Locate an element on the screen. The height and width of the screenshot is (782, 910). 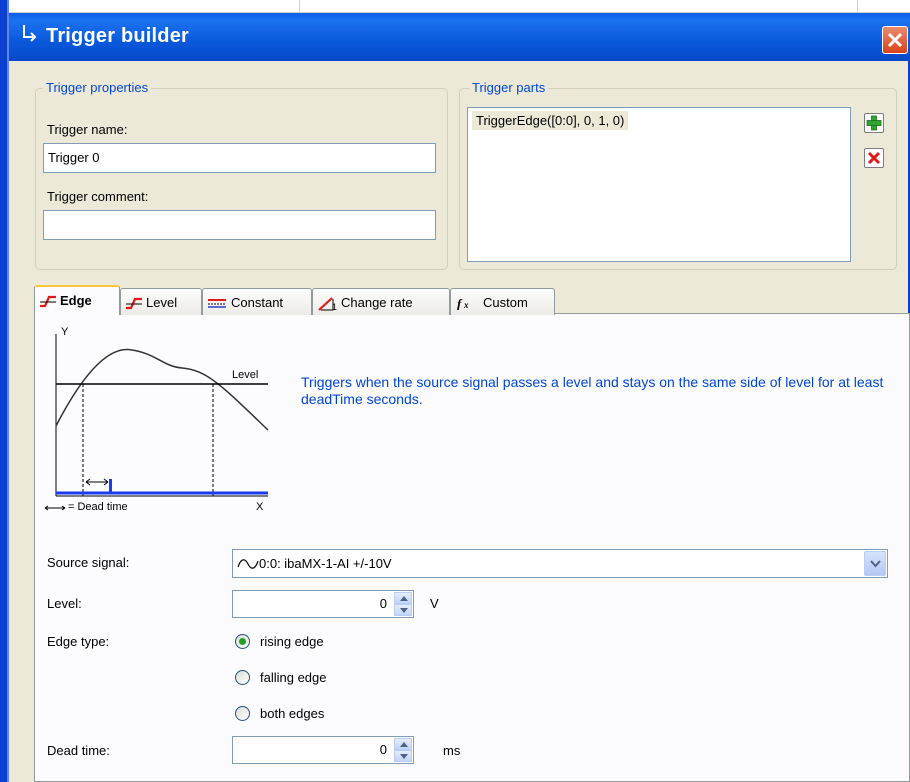
source-signal-value: 0:0: ibaMX-1-AI +/-10V is located at coordinates (325, 563).